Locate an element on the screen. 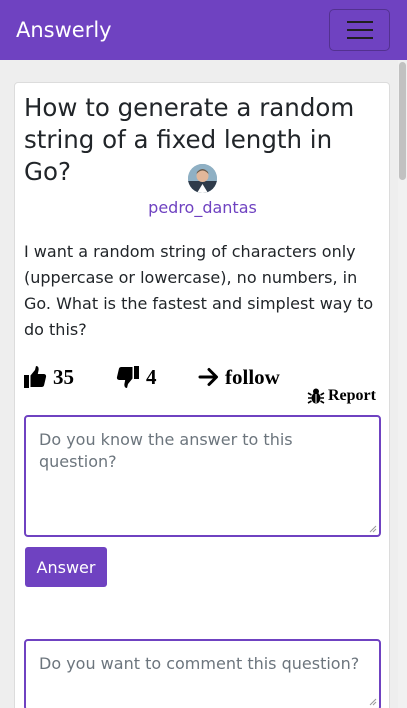 The height and width of the screenshot is (708, 407). avatar is located at coordinates (202, 178).